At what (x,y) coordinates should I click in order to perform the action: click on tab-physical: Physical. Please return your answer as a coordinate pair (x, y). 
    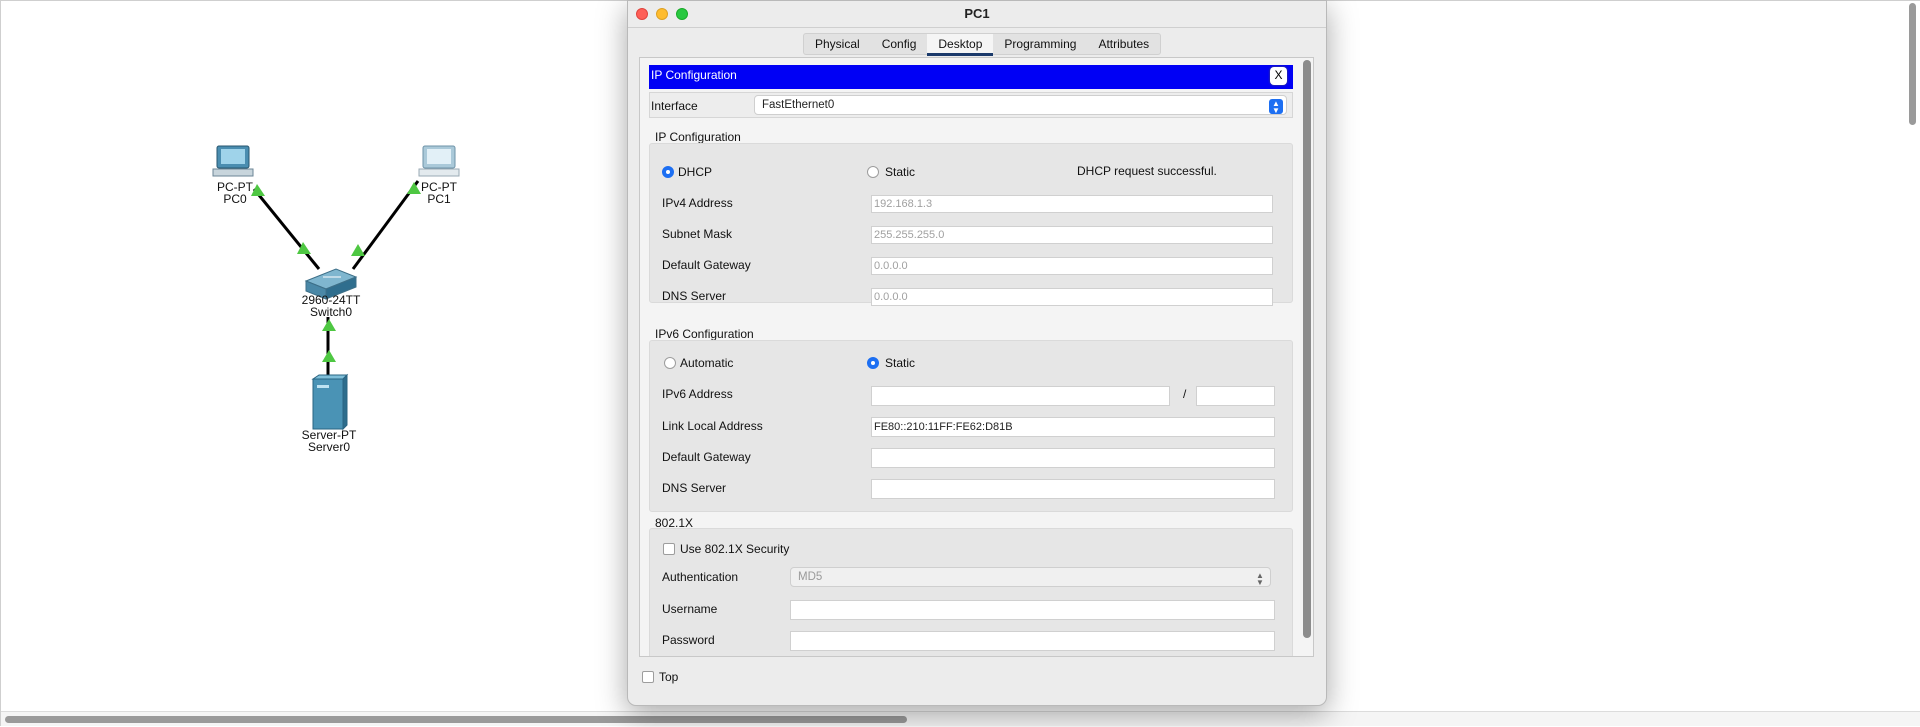
    Looking at the image, I should click on (837, 44).